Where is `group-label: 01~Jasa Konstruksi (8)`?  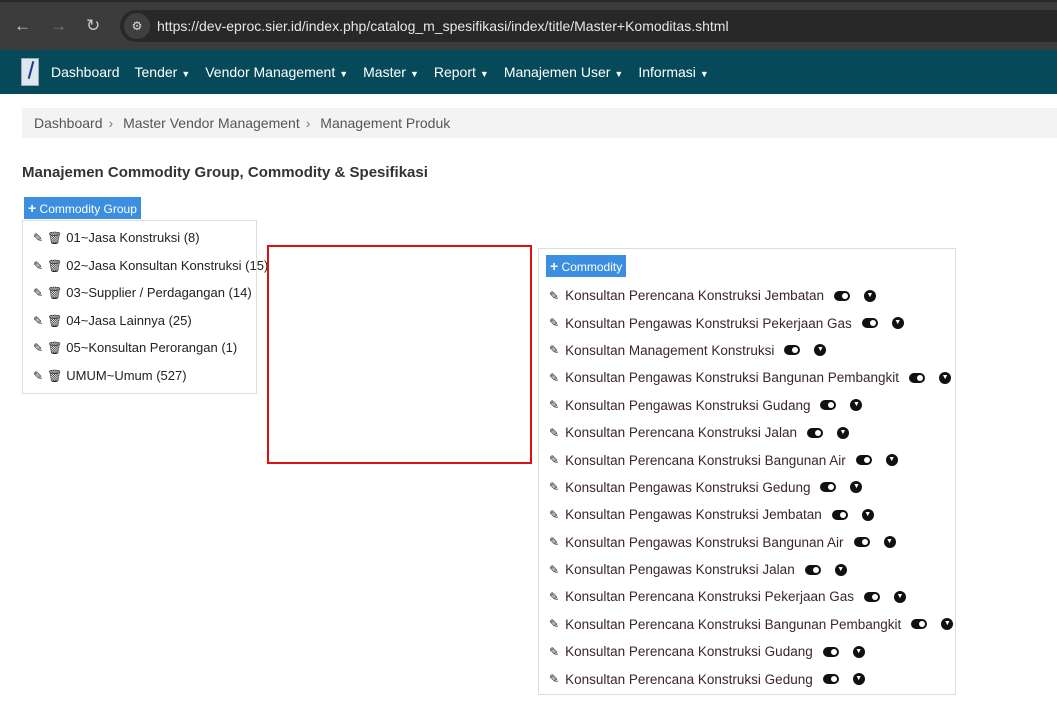 group-label: 01~Jasa Konstruksi (8) is located at coordinates (132, 237).